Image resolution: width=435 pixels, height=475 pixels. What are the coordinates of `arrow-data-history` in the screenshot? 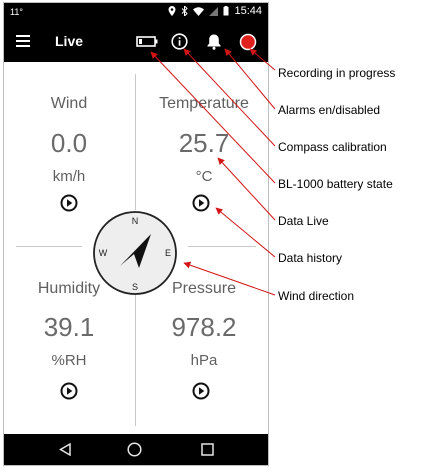 It's located at (245, 232).